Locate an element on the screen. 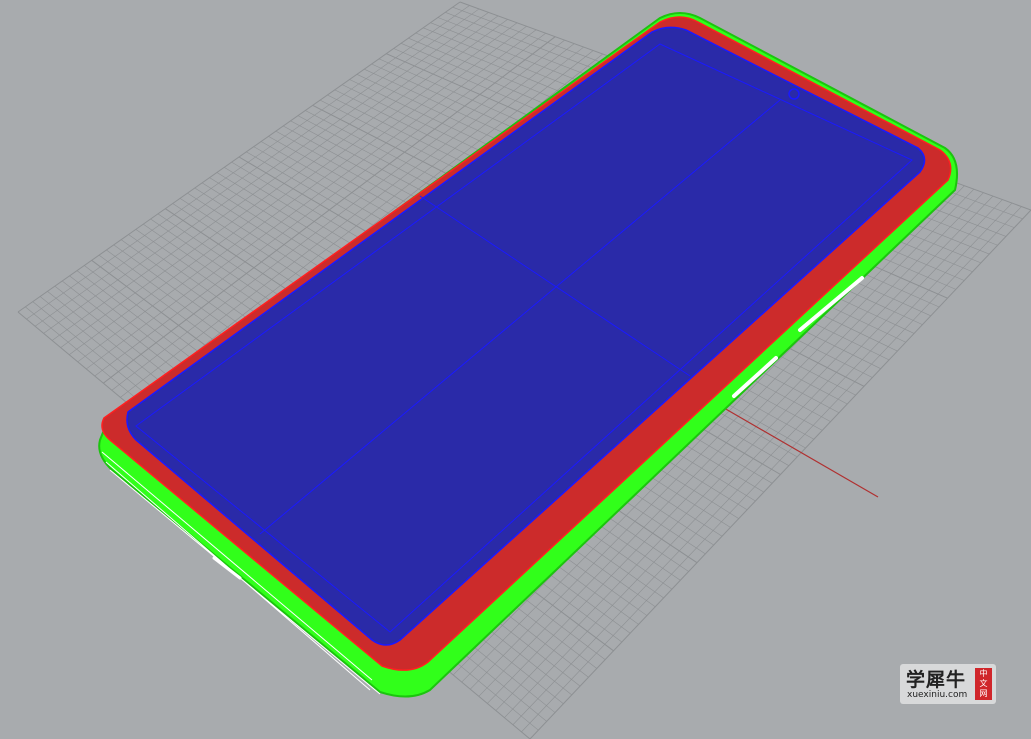 The height and width of the screenshot is (739, 1031). watermark-logo: 学犀牛 xuexiniu.com 中 文 网 is located at coordinates (948, 684).